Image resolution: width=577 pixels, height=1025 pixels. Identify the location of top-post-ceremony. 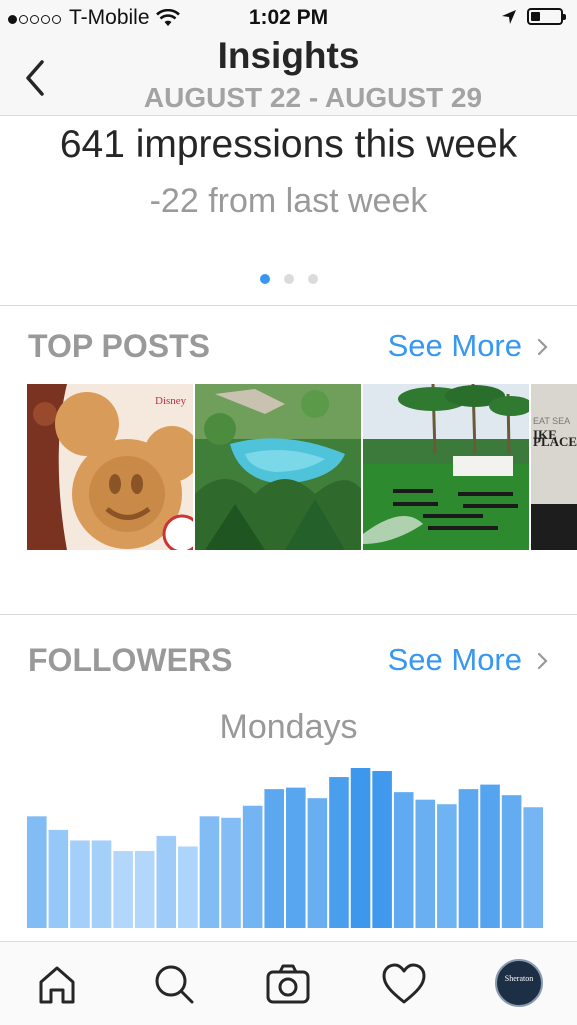
(446, 467).